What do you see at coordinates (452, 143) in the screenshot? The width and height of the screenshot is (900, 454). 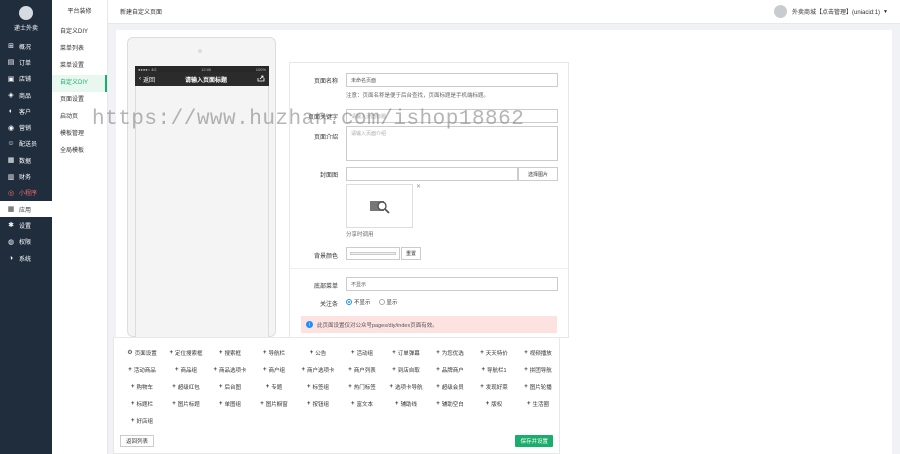 I see `page-desc-textarea: 请输入页面介绍` at bounding box center [452, 143].